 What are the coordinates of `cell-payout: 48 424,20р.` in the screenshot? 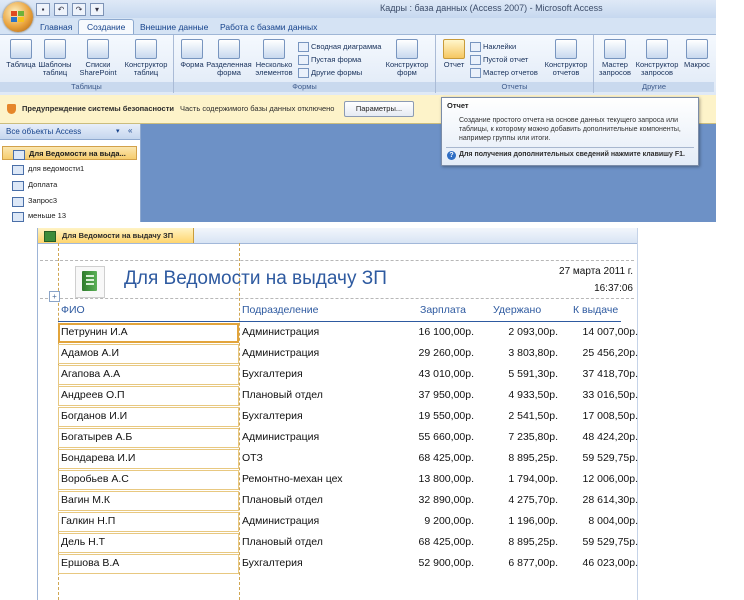 It's located at (610, 437).